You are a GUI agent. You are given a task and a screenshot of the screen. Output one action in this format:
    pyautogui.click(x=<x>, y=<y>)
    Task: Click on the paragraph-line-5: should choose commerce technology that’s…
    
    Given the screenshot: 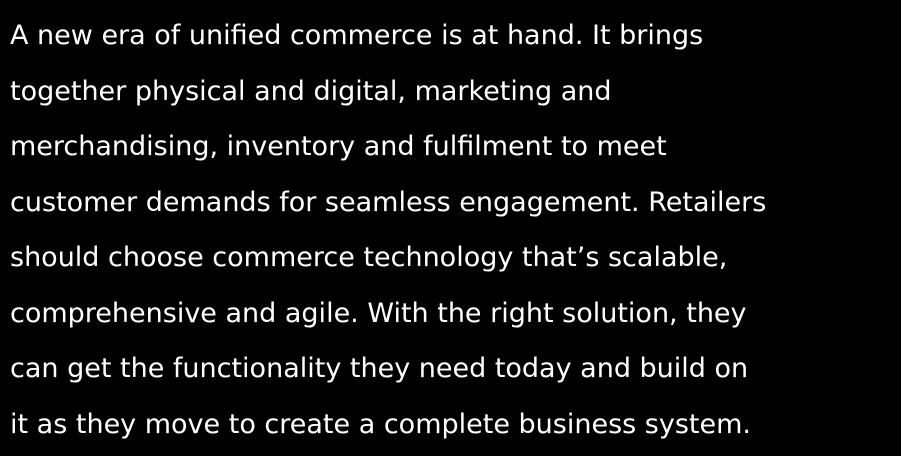 What is the action you would take?
    pyautogui.click(x=369, y=257)
    